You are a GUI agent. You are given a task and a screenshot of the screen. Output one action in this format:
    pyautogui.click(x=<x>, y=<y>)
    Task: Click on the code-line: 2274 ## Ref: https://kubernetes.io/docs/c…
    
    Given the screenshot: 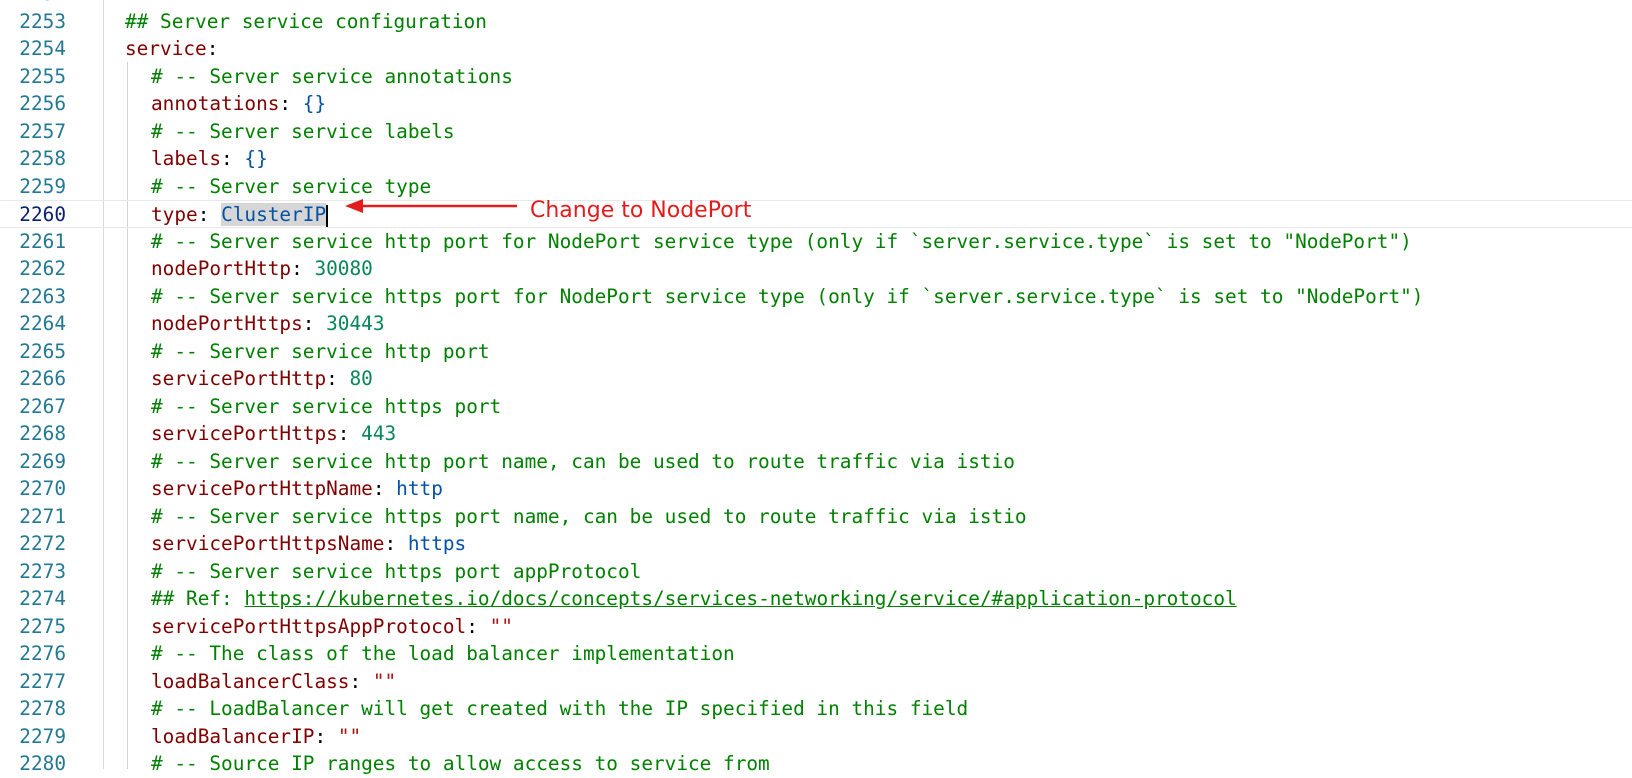 What is the action you would take?
    pyautogui.click(x=816, y=599)
    